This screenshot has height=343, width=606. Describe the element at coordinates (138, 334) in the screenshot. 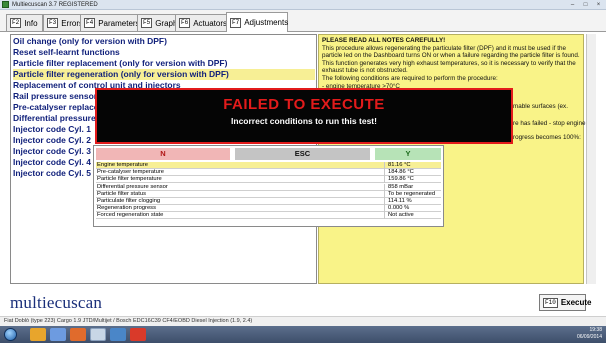

I see `app2-icon` at that location.